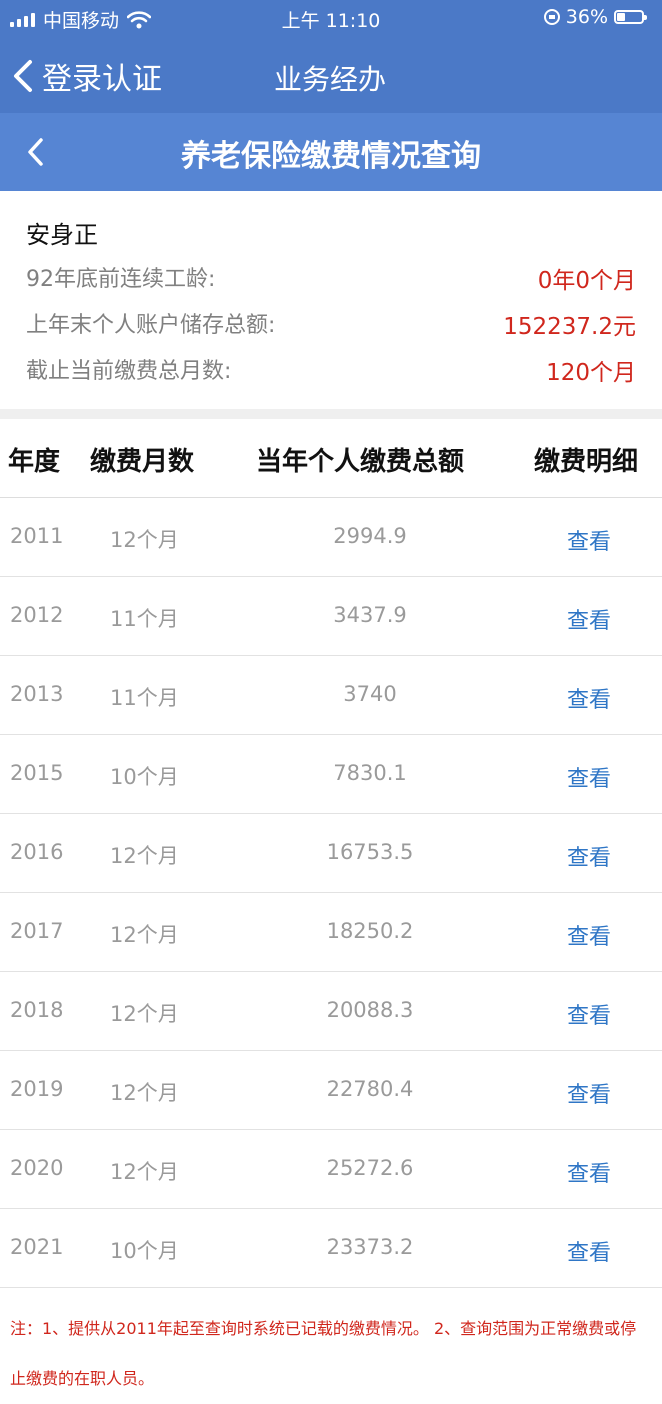  Describe the element at coordinates (331, 695) in the screenshot. I see `table-row: 2013 11个月 3740 查看` at that location.